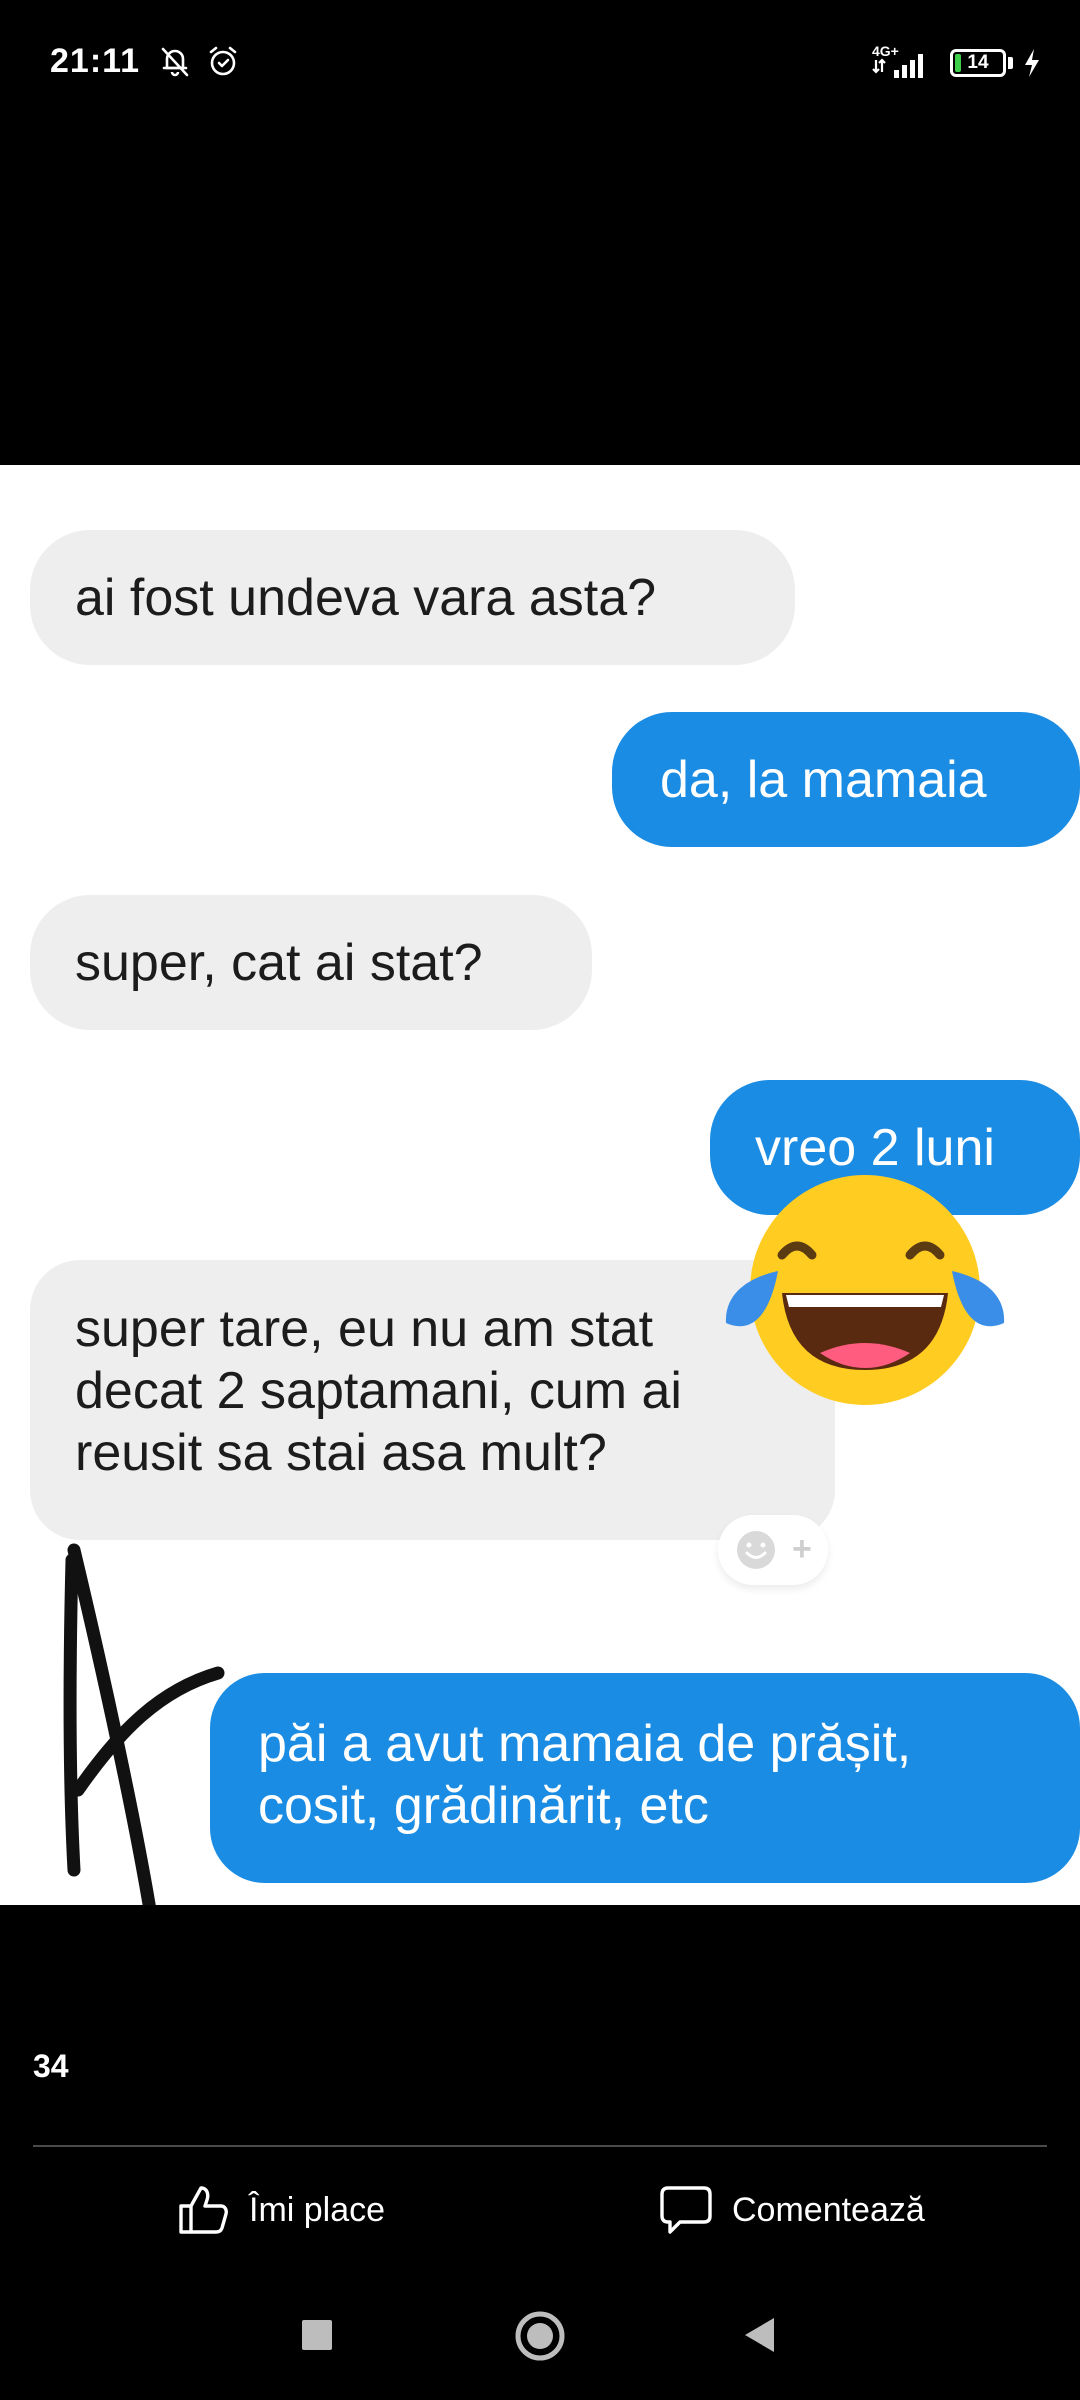  I want to click on recents-button, so click(317, 2337).